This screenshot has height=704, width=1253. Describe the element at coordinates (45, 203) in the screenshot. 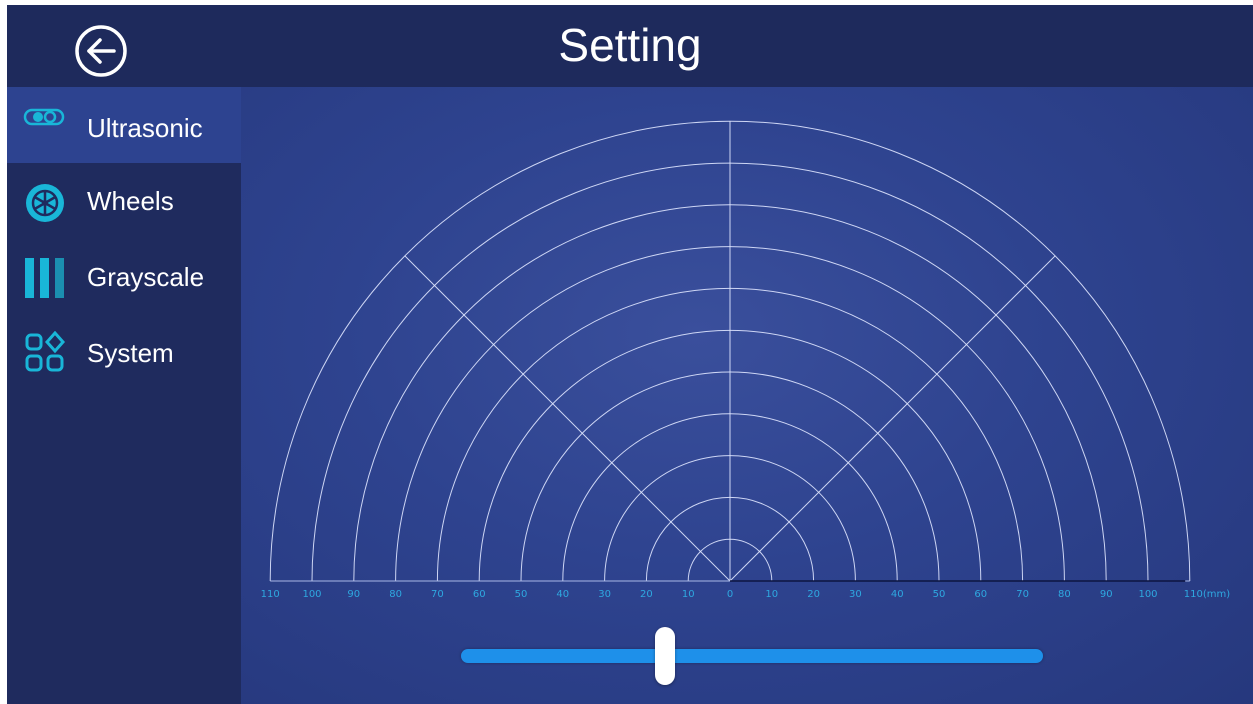

I see `wheel-icon` at that location.